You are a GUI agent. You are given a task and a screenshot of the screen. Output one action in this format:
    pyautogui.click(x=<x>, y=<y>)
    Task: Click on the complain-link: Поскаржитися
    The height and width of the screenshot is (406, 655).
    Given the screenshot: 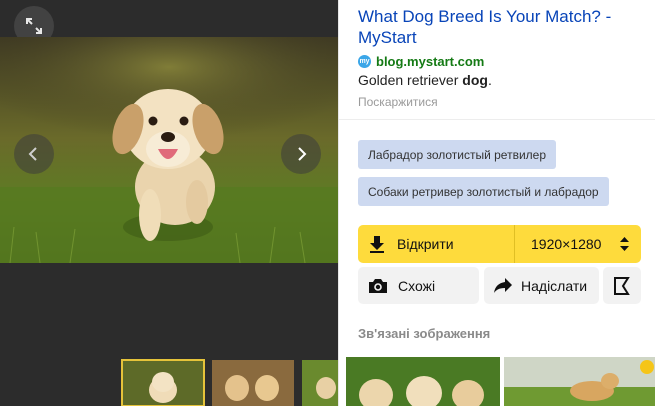 What is the action you would take?
    pyautogui.click(x=398, y=102)
    